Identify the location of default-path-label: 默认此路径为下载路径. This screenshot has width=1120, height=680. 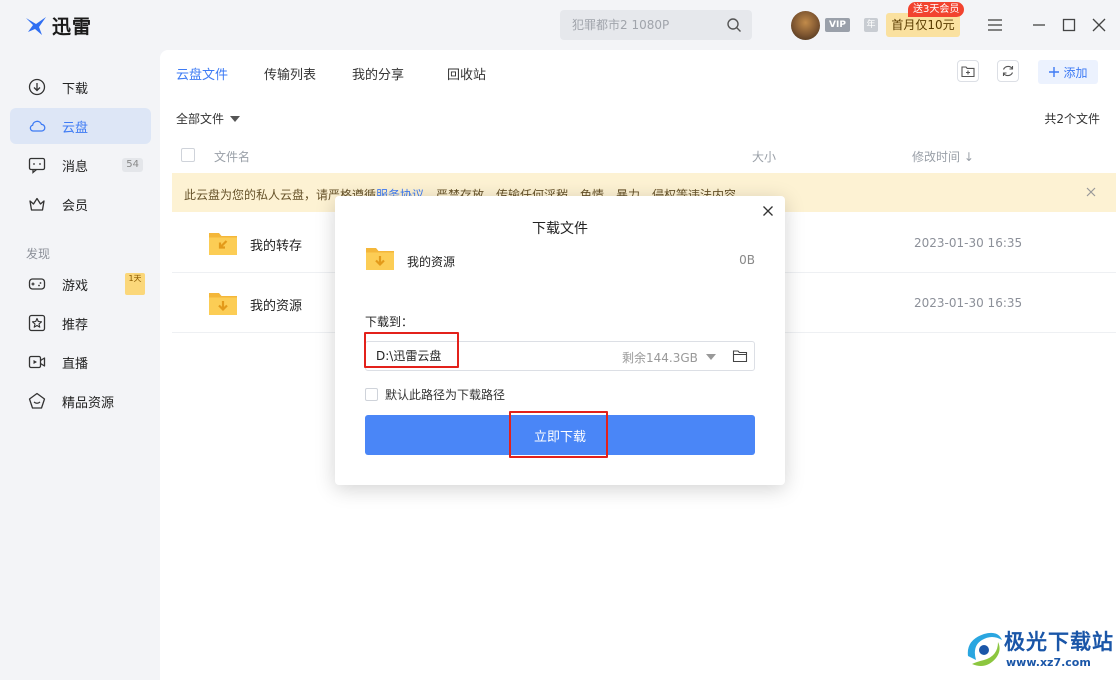
(445, 395).